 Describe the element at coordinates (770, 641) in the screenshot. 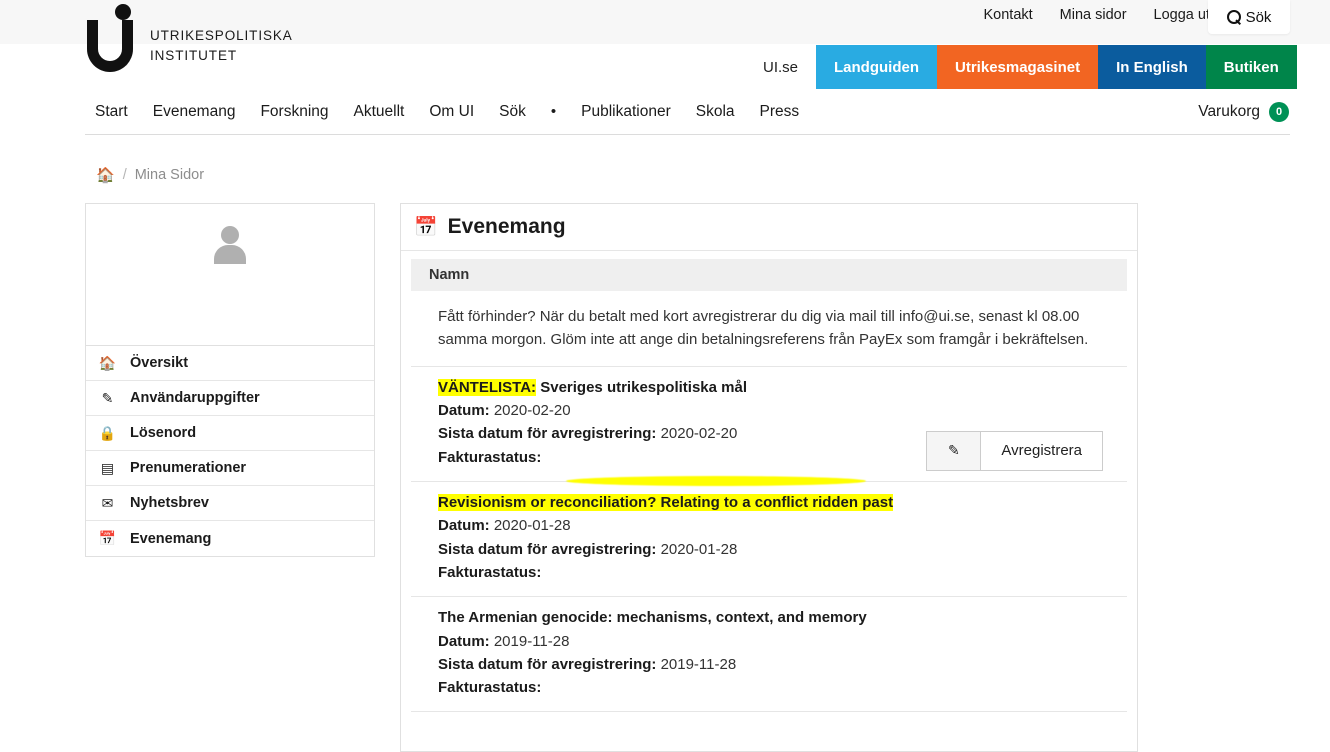

I see `event-datum: Datum: 2019-11-28` at that location.